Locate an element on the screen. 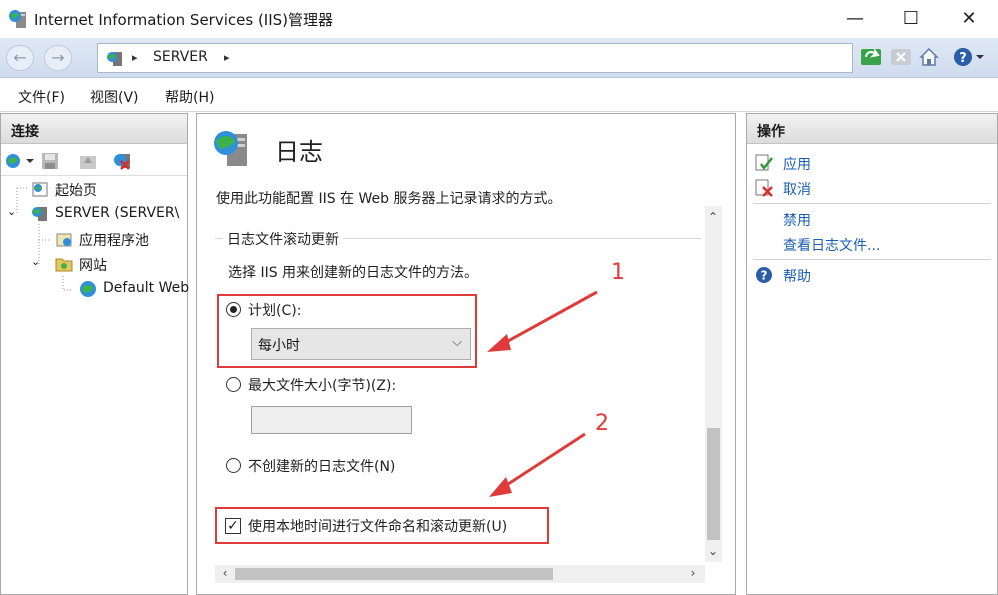 The height and width of the screenshot is (595, 998). address-bar: ← → ▸ SERVER ▸ ? is located at coordinates (499, 58).